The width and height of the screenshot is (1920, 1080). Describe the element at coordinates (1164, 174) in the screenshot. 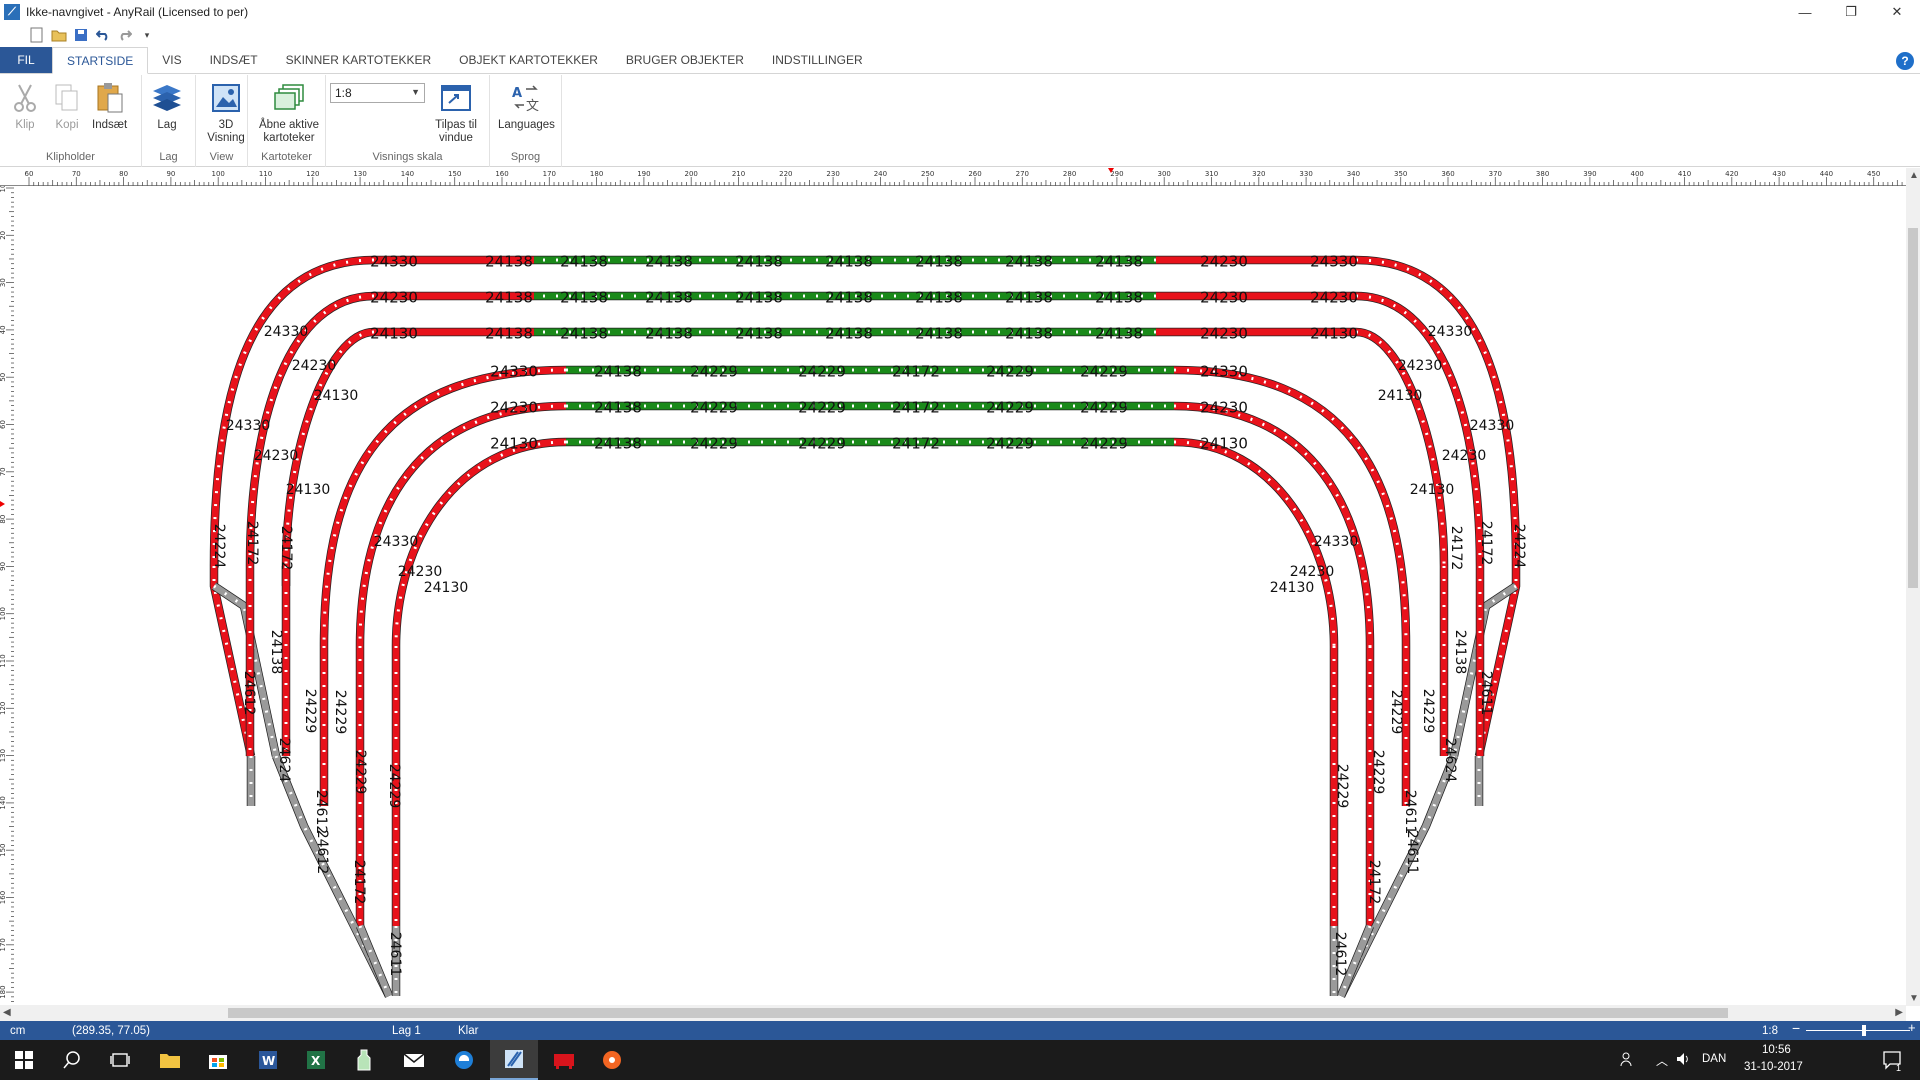

I see `ruler-label: 300` at that location.